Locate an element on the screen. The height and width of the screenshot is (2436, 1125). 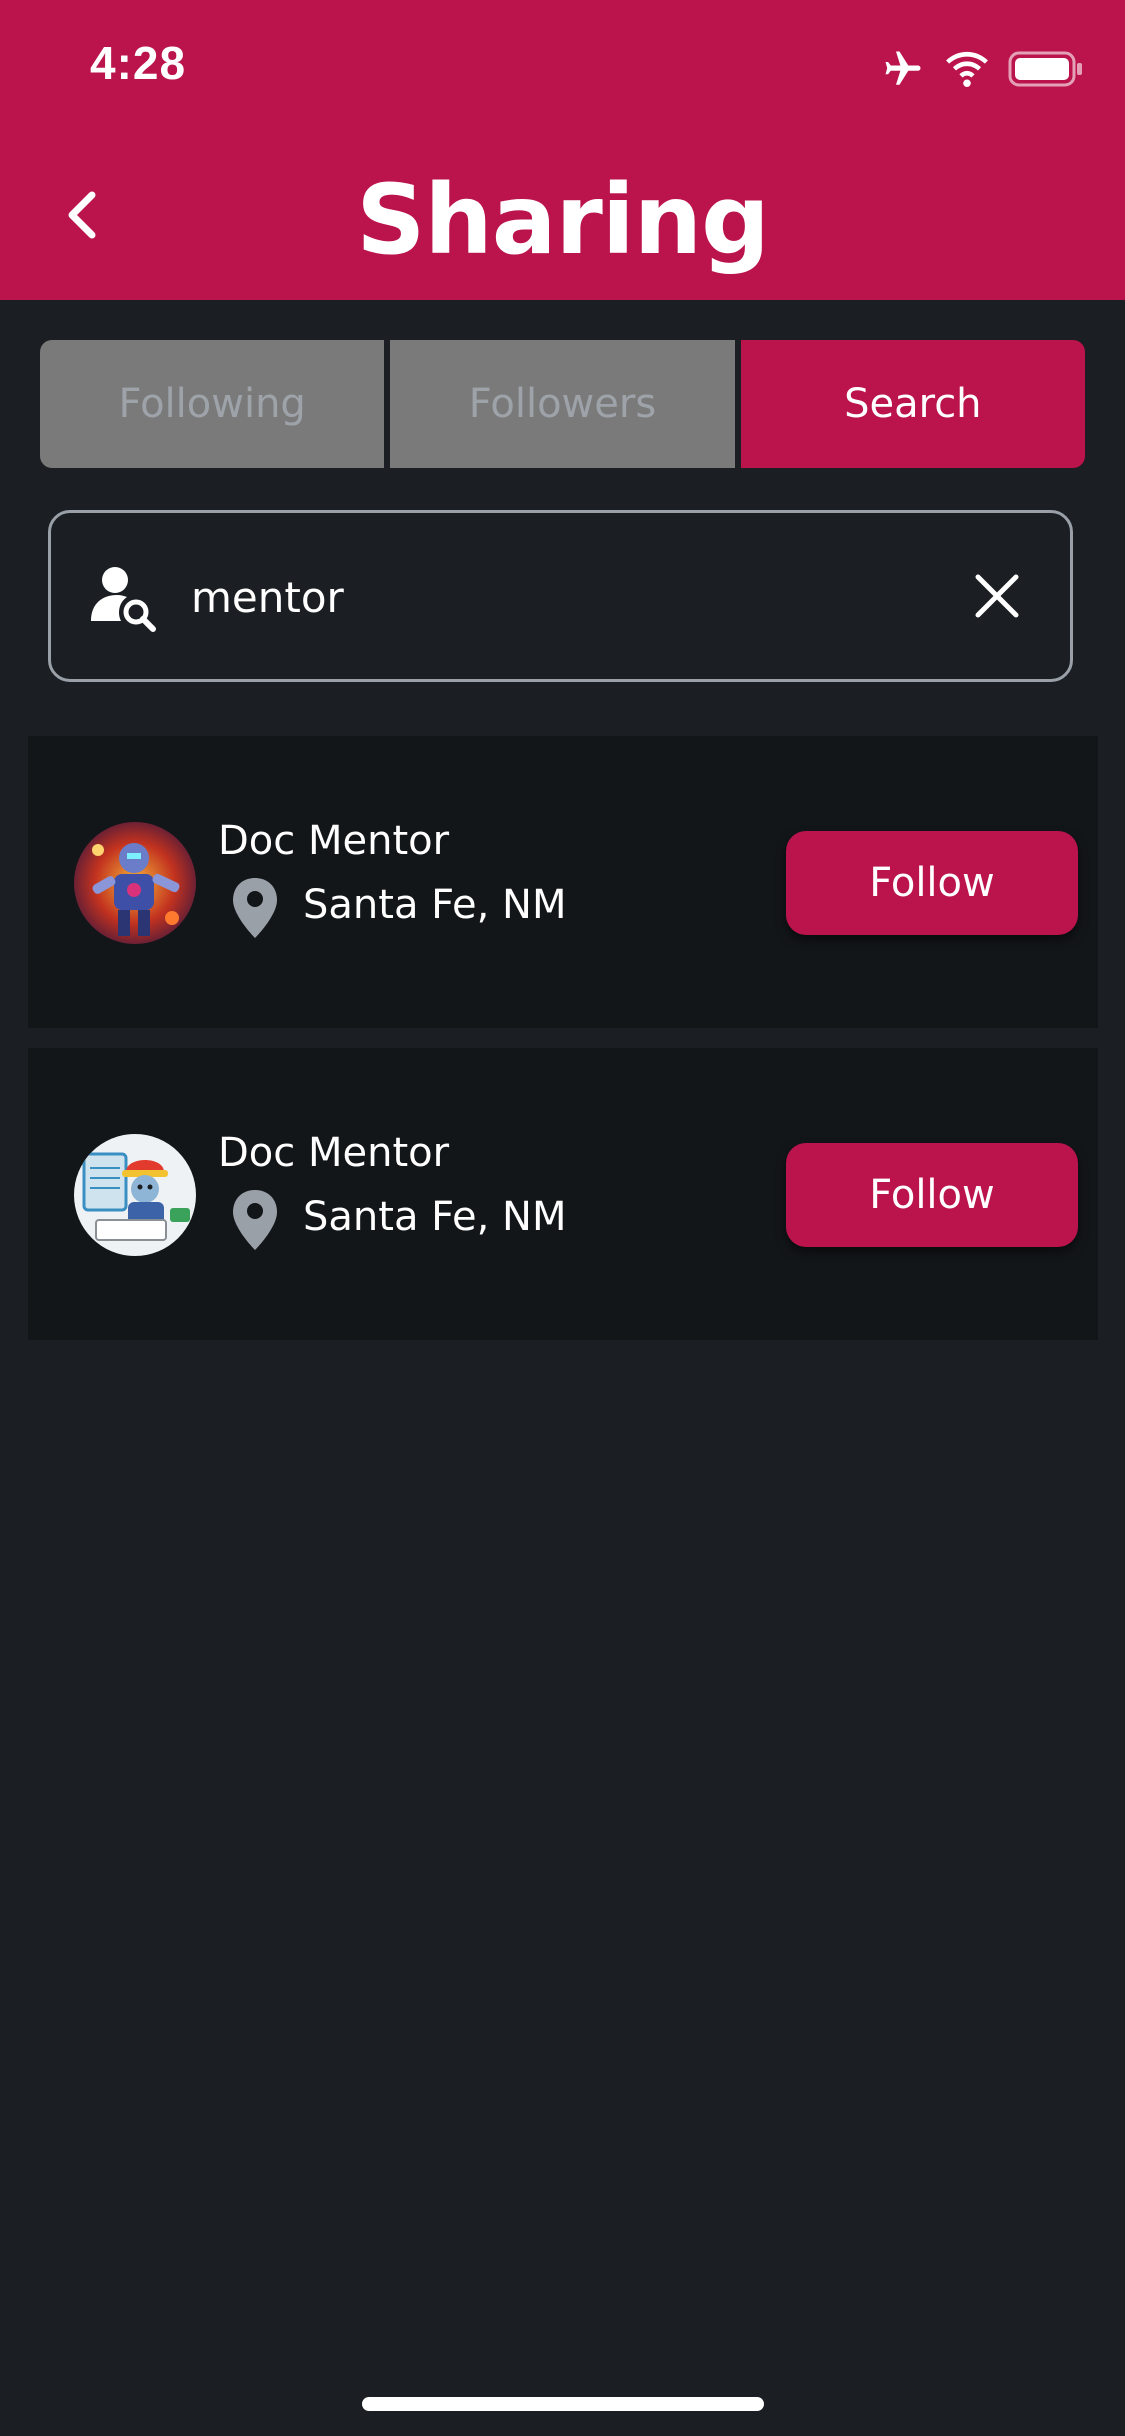
robot-avatar is located at coordinates (135, 883).